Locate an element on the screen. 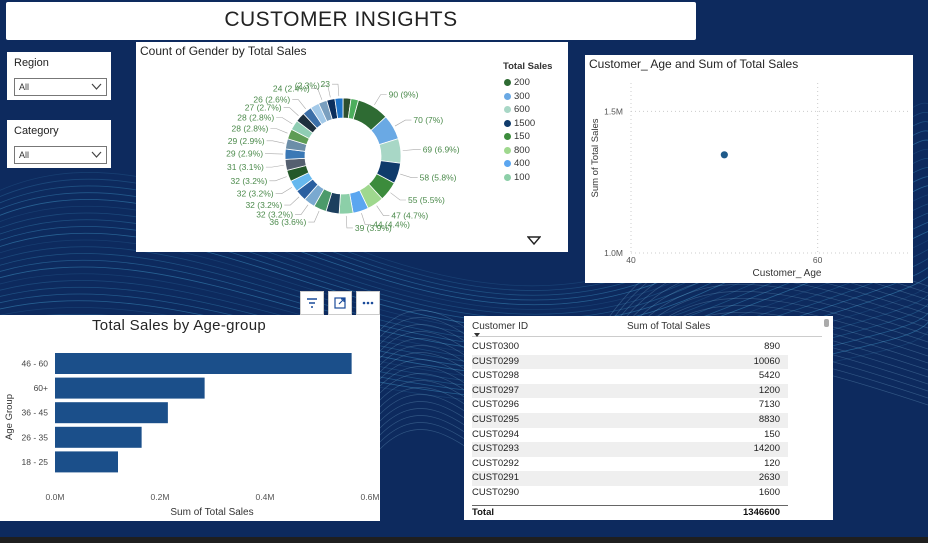  cell-total-sales: 2630 is located at coordinates (769, 478).